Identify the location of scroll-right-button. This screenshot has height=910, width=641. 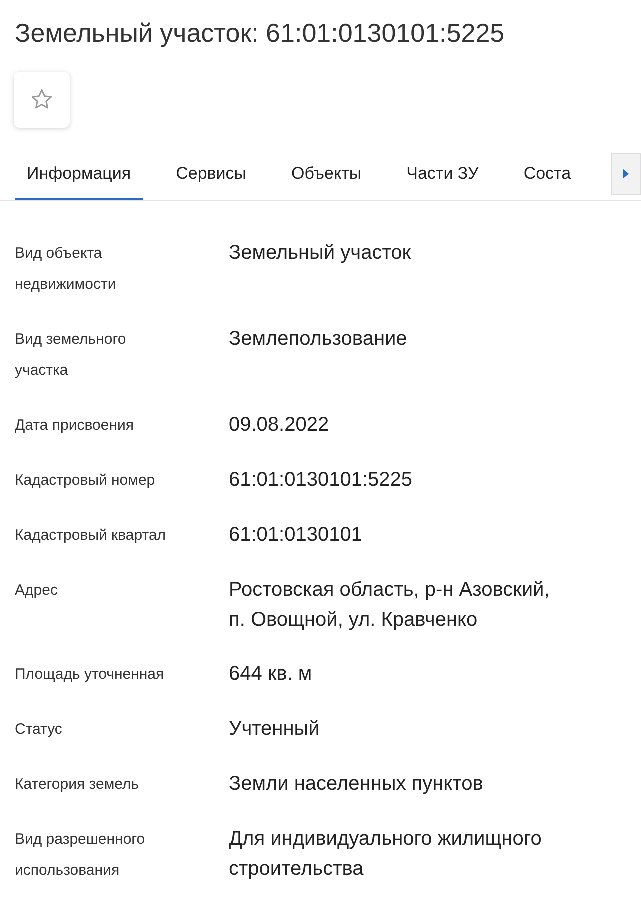
(626, 174).